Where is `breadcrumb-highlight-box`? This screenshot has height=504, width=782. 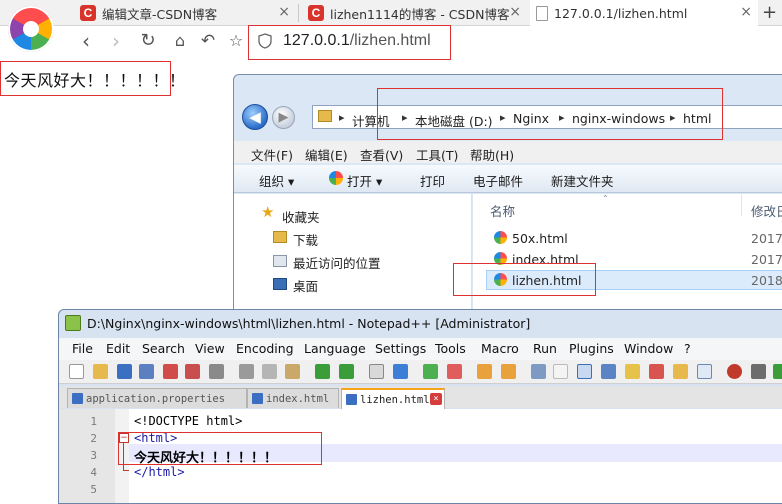
breadcrumb-highlight-box is located at coordinates (550, 114).